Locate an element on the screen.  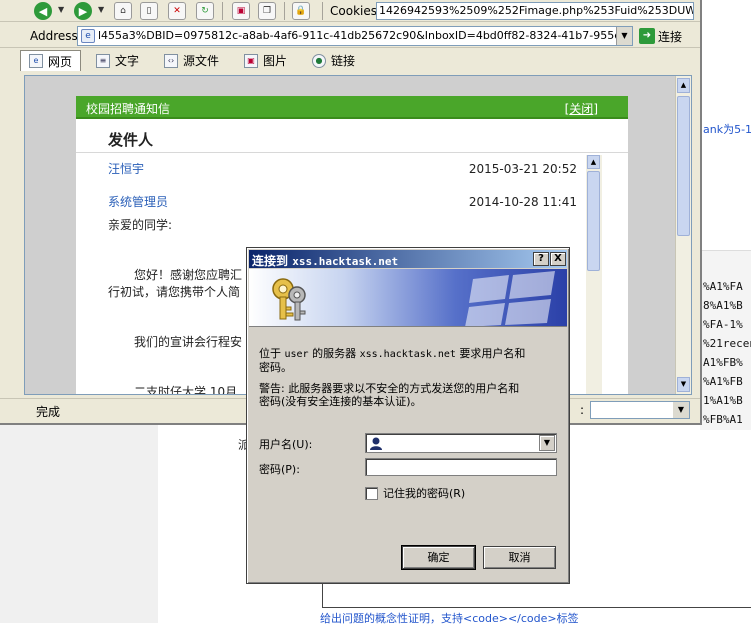
mail-title: 校园招聘通知信 is located at coordinates (128, 109).